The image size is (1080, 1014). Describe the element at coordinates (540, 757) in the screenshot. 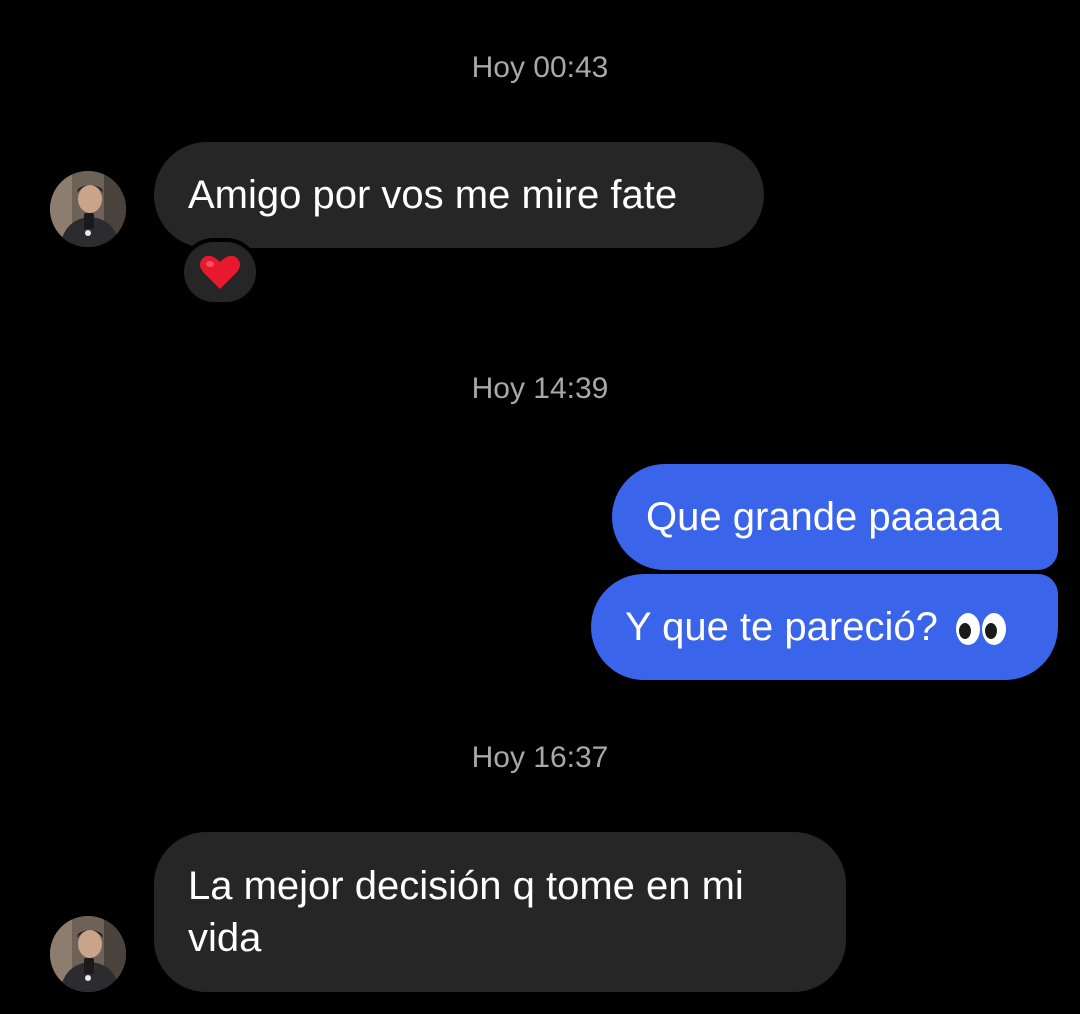

I see `timestamp: Hoy 16:37` at that location.